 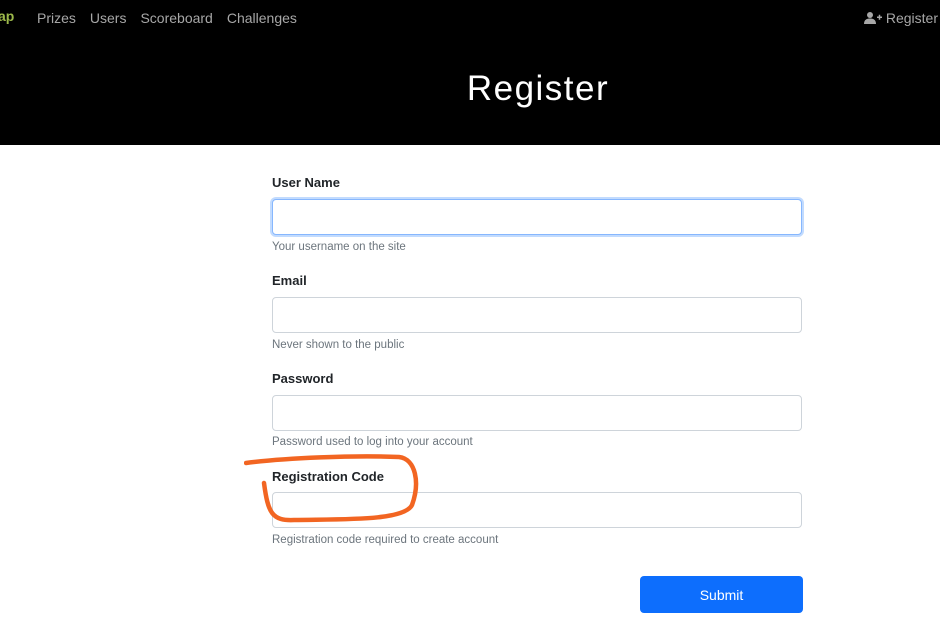 What do you see at coordinates (338, 345) in the screenshot?
I see `email-help: Never shown to the public` at bounding box center [338, 345].